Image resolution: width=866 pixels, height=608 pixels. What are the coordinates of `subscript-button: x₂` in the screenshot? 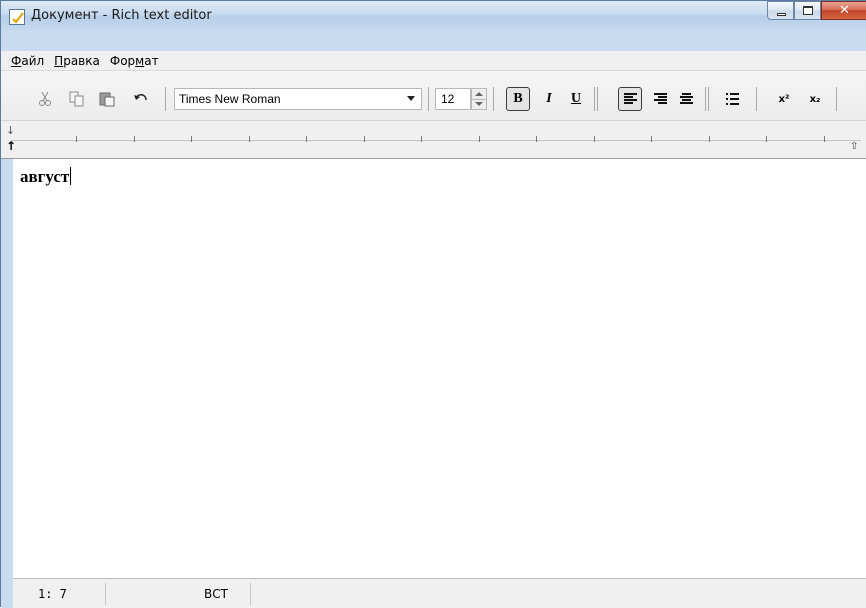 It's located at (815, 99).